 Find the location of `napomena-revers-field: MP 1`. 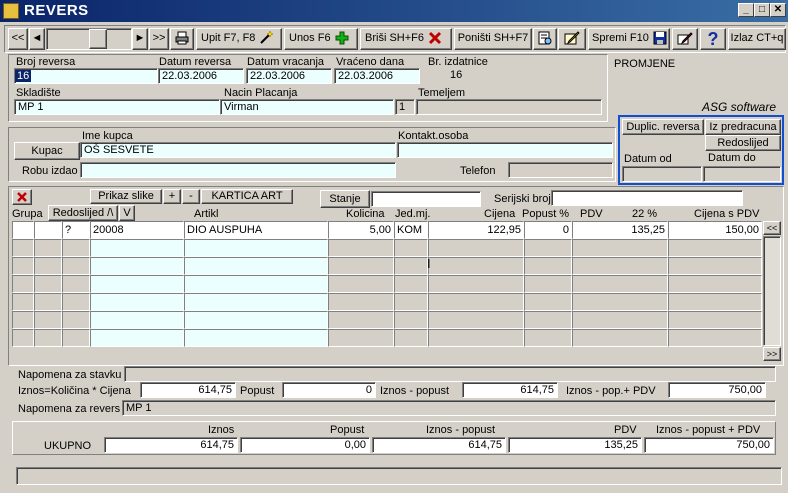

napomena-revers-field: MP 1 is located at coordinates (449, 408).